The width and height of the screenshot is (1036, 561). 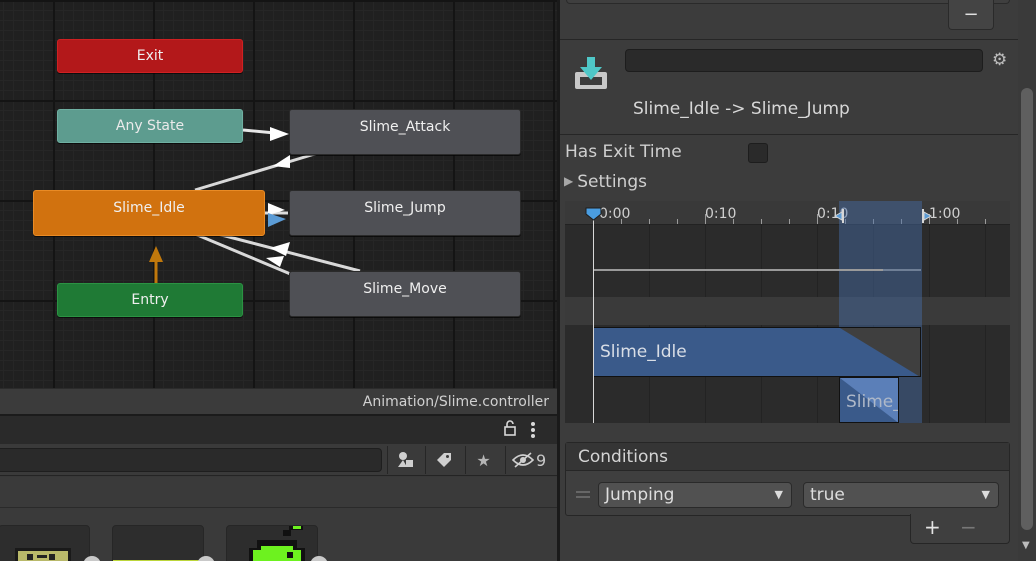 I want to click on favorites-button: ★, so click(x=483, y=460).